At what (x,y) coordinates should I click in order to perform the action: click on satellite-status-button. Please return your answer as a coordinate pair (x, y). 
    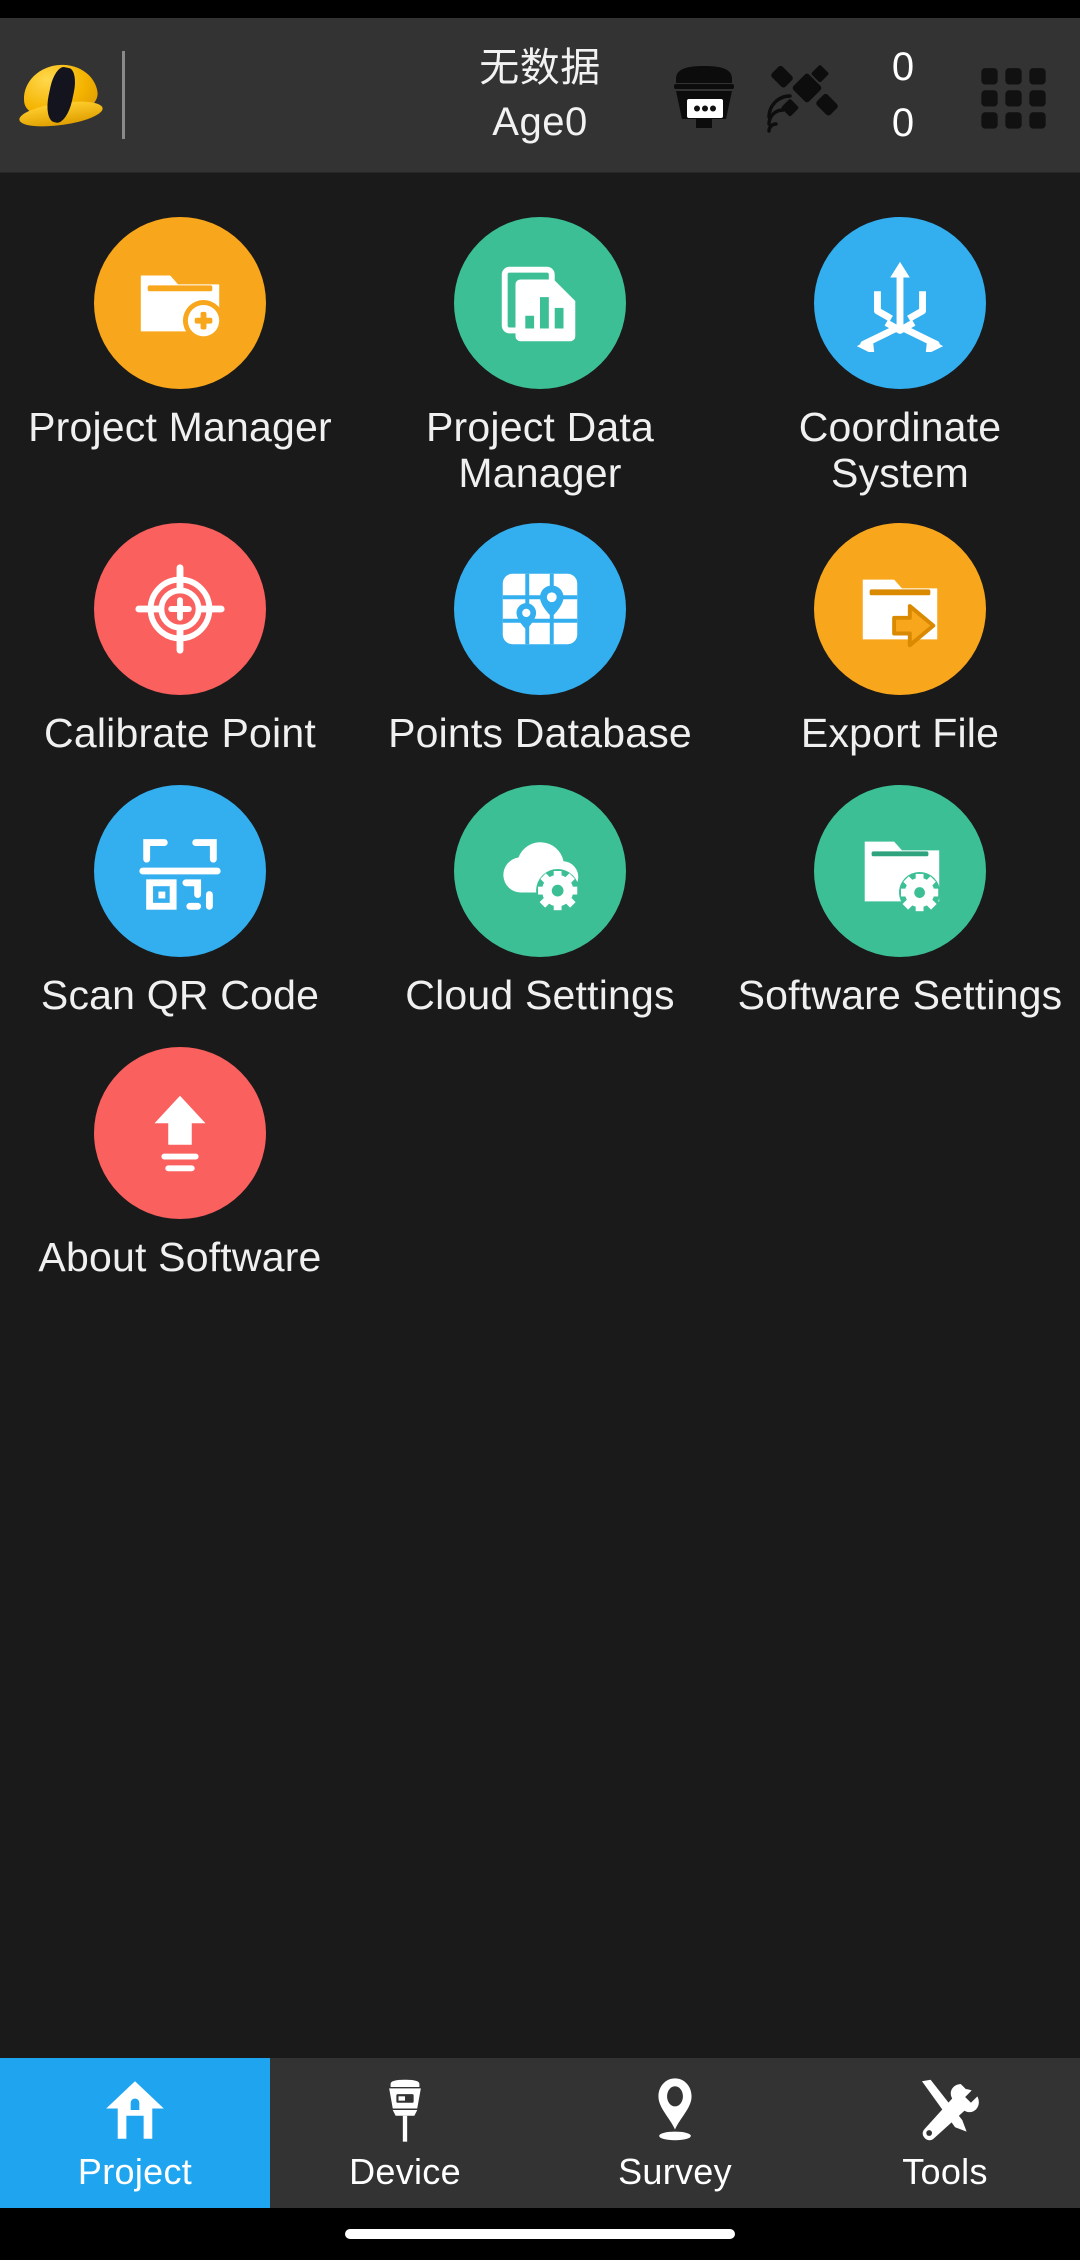
    Looking at the image, I should click on (806, 95).